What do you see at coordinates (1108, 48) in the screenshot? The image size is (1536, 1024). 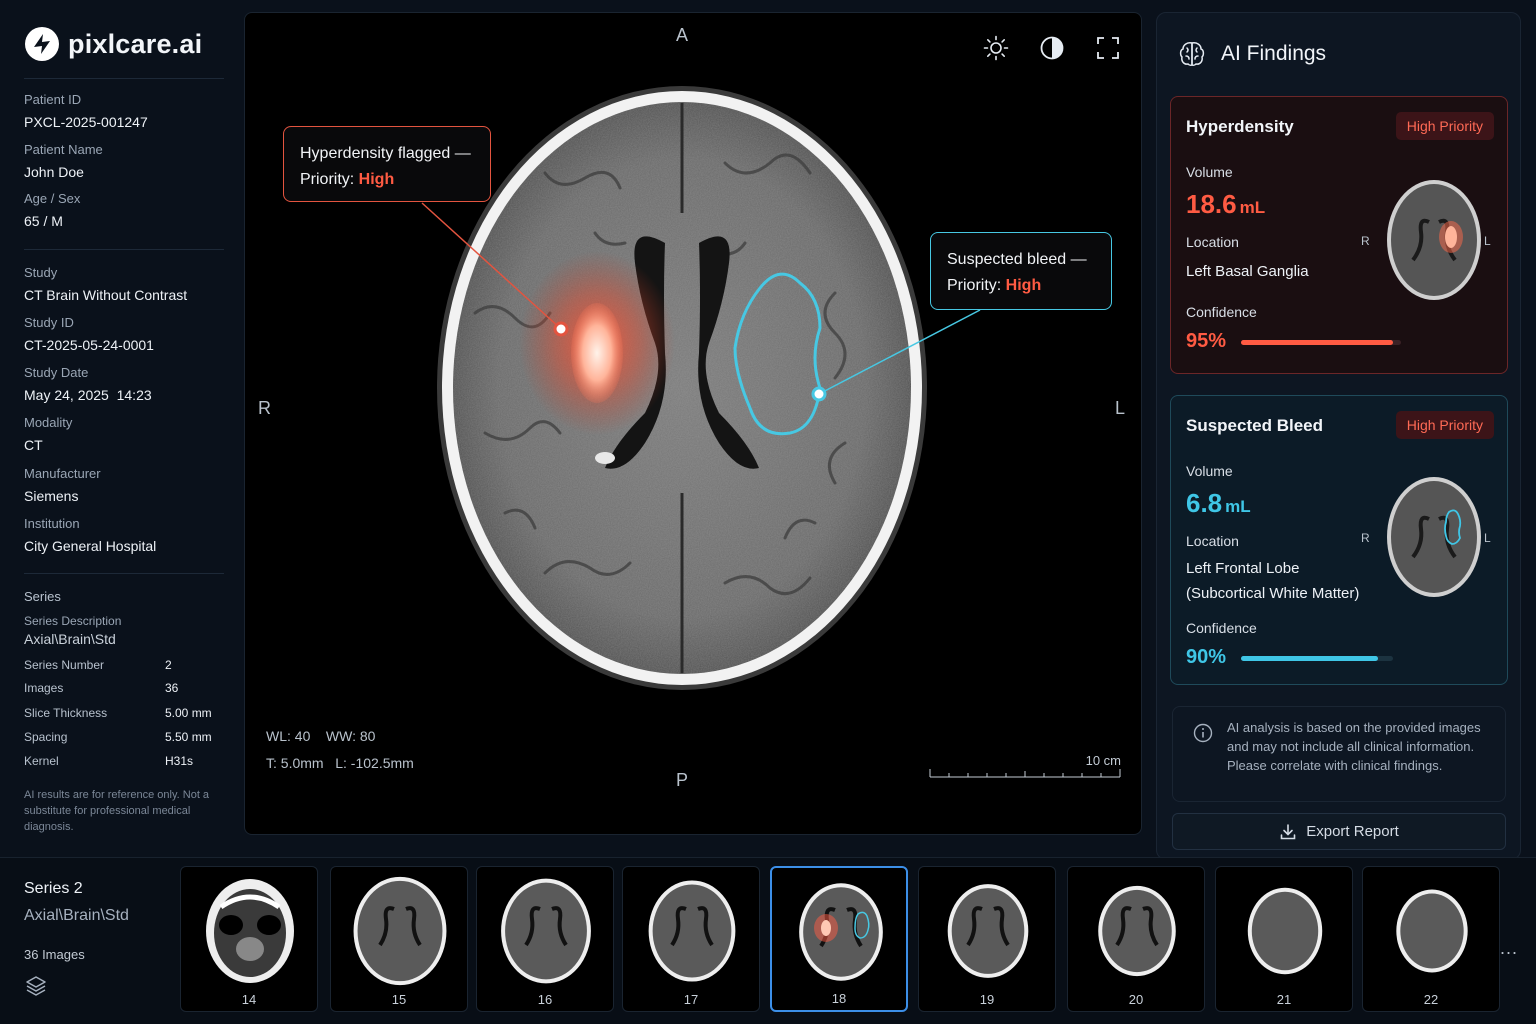 I see `fullscreen-button` at bounding box center [1108, 48].